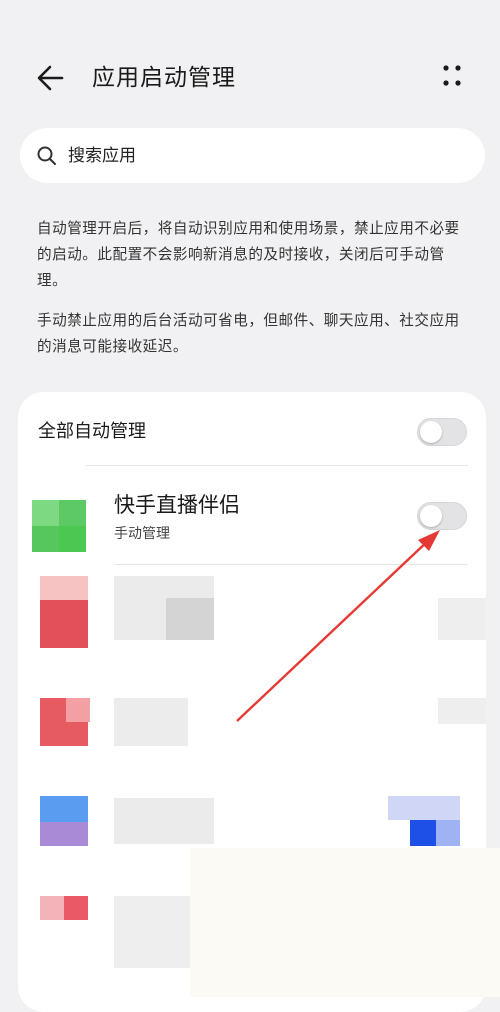  Describe the element at coordinates (142, 534) in the screenshot. I see `app-status: 手动管理` at that location.